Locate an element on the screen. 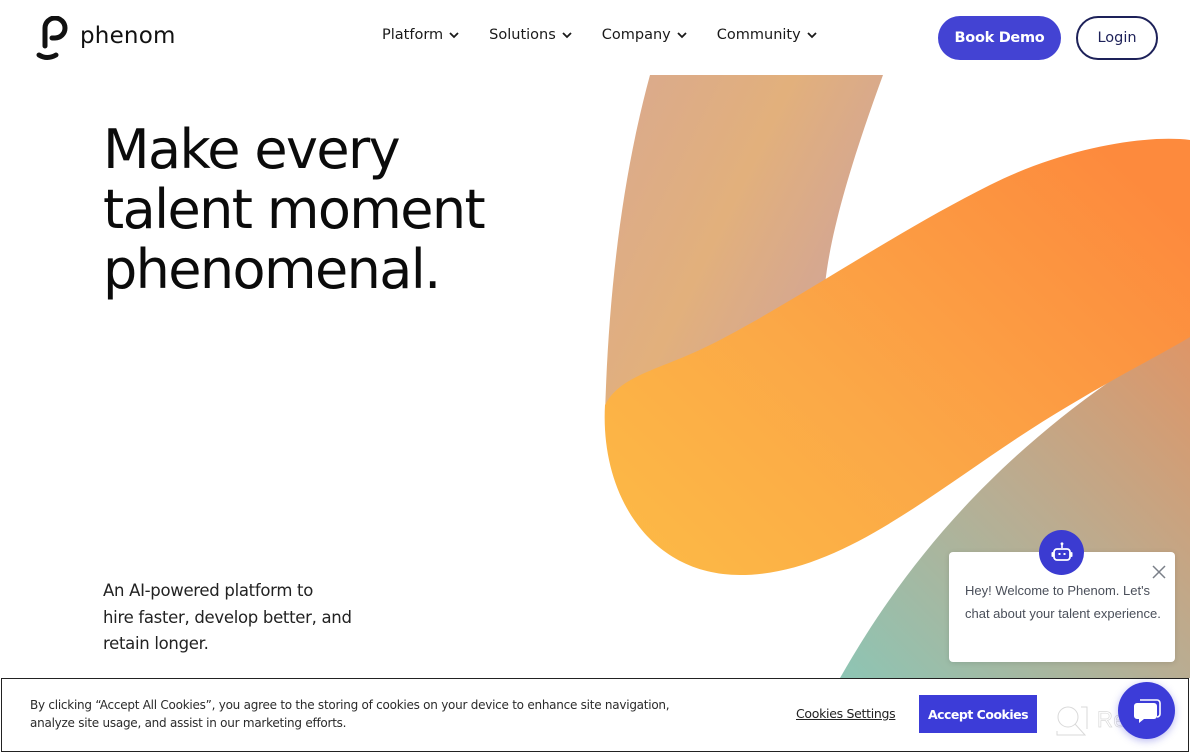 Image resolution: width=1190 pixels, height=753 pixels. phenom-logo: phenom is located at coordinates (106, 39).